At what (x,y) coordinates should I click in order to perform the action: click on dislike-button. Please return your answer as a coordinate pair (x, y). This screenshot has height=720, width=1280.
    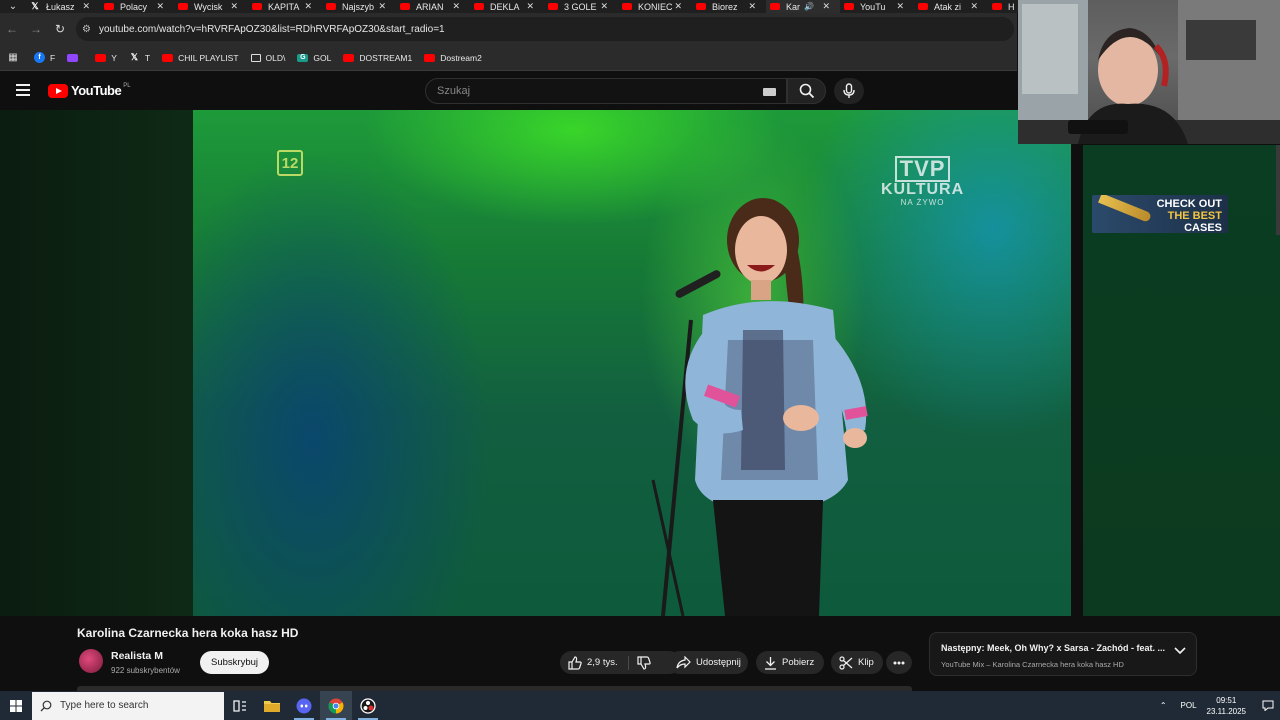
    Looking at the image, I should click on (644, 662).